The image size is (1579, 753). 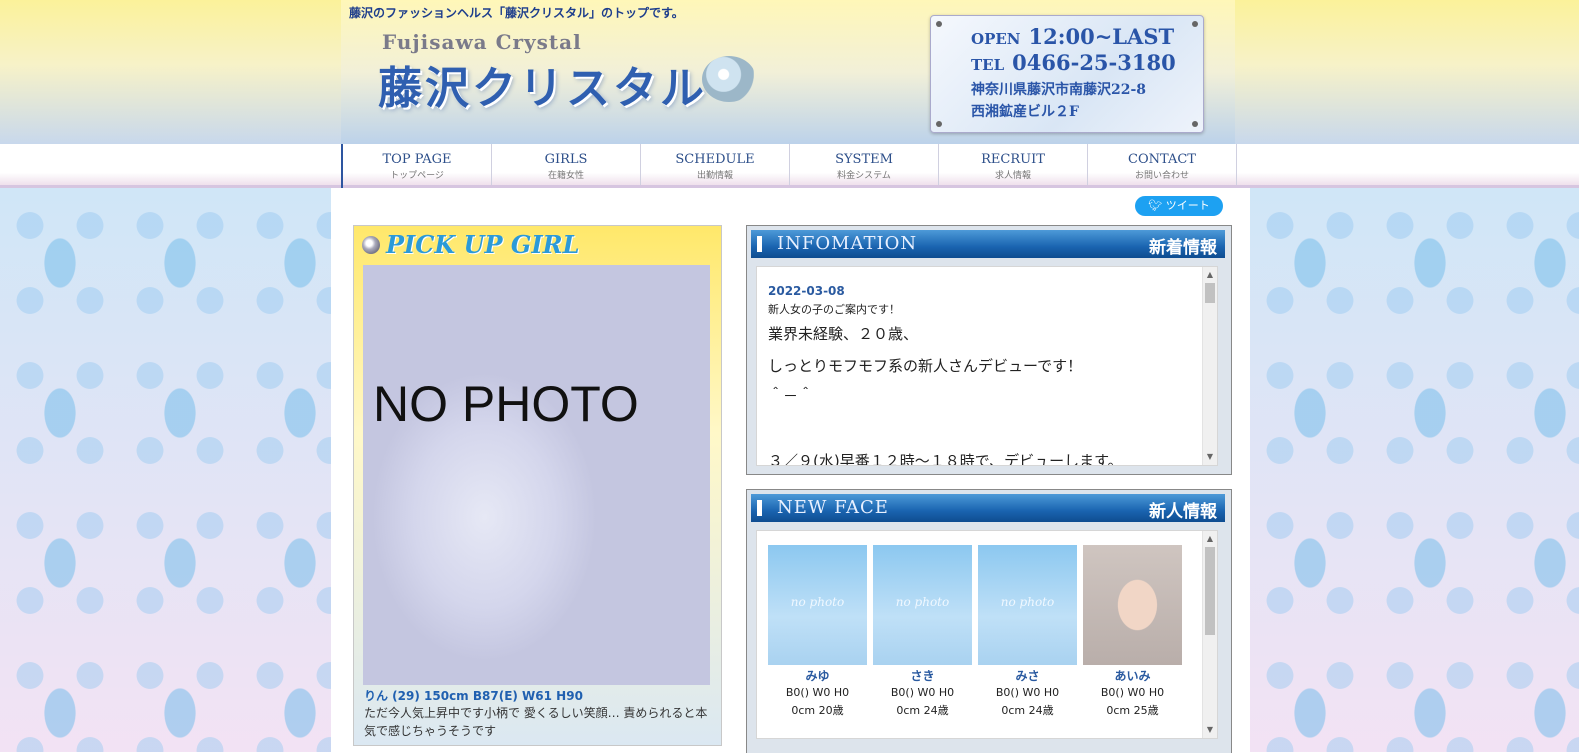 What do you see at coordinates (1132, 605) in the screenshot?
I see `girl-photo` at bounding box center [1132, 605].